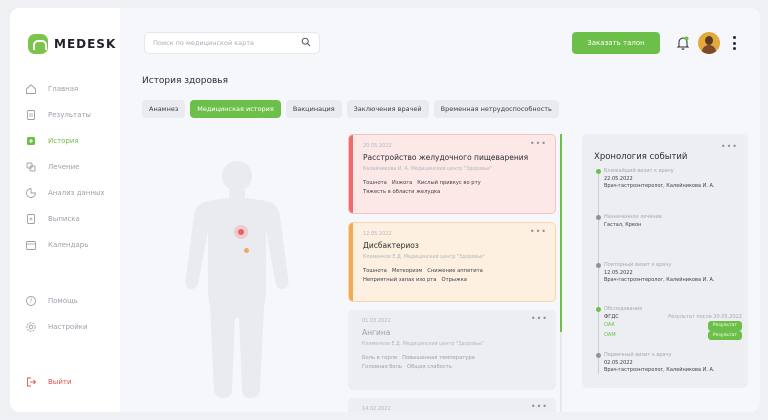  What do you see at coordinates (64, 219) in the screenshot?
I see `sidebar-item-label: Выписка` at bounding box center [64, 219].